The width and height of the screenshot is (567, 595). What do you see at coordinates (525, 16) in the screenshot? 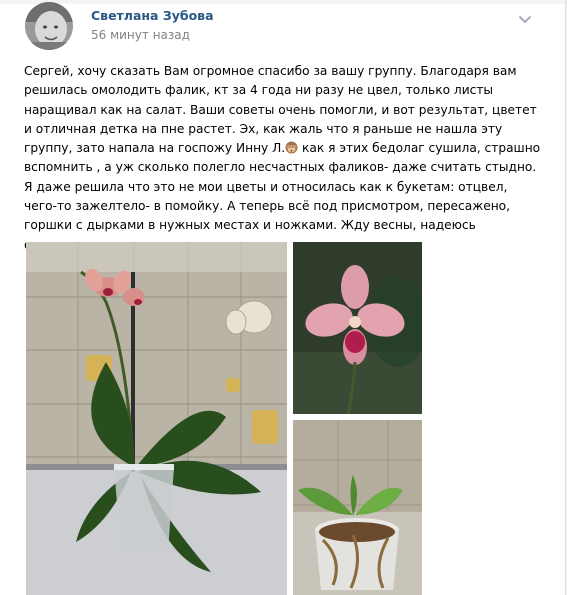
I see `chevron-down-icon` at bounding box center [525, 16].